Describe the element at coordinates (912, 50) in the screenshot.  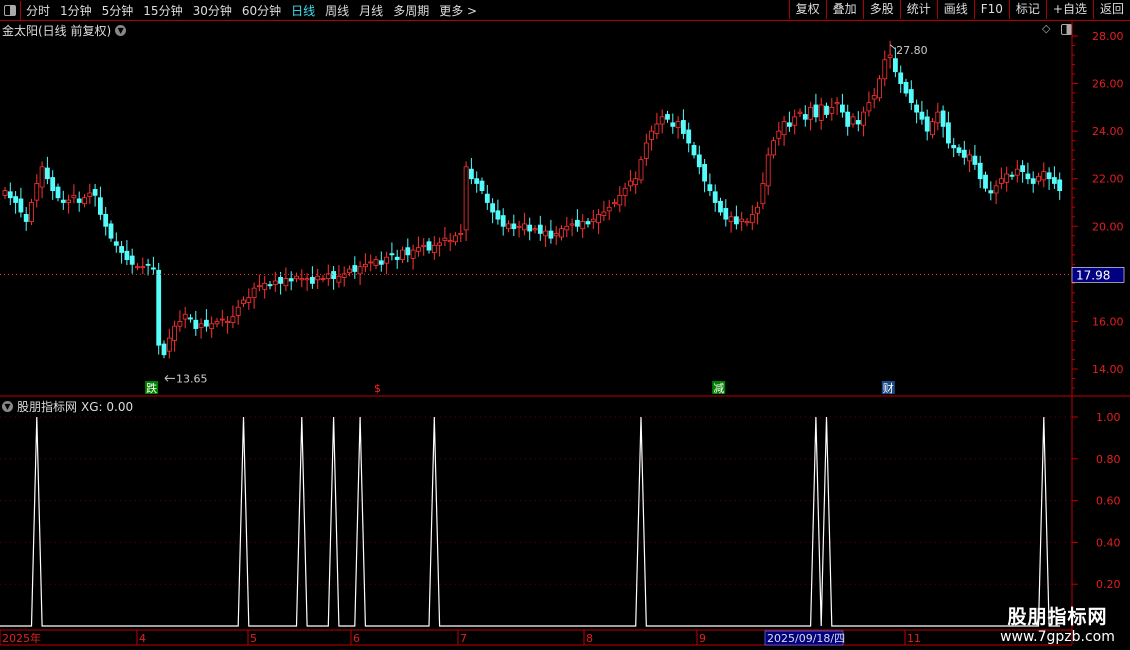
I see `max-price-label: 27.80` at that location.